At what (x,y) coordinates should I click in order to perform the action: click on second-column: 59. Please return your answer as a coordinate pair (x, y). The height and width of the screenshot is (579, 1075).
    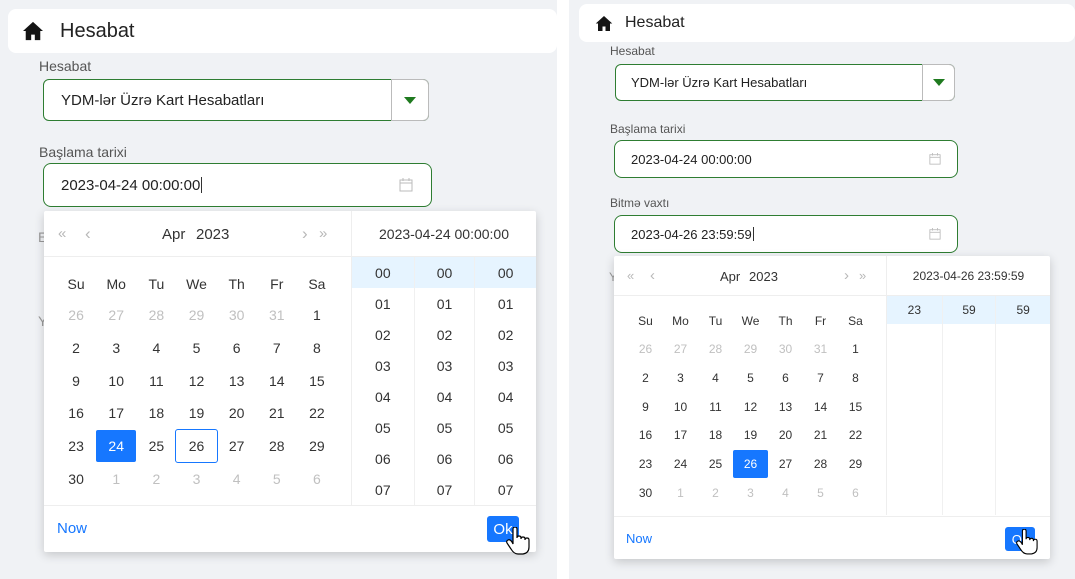
    Looking at the image, I should click on (1022, 405).